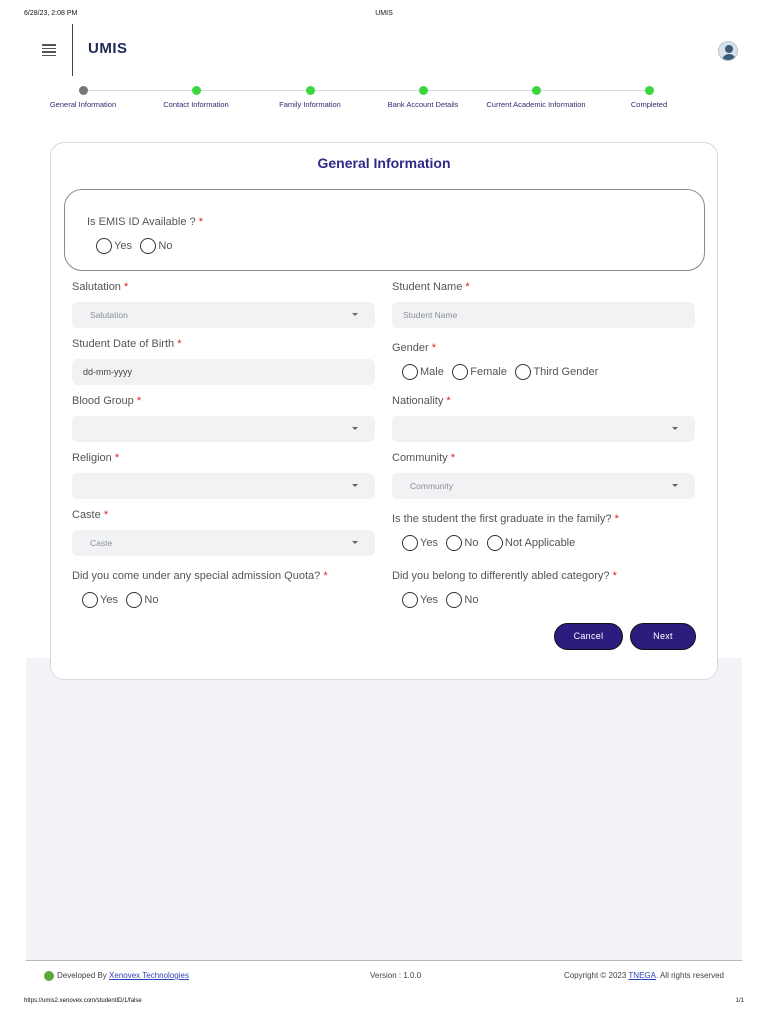  I want to click on gender-label: Gender *, so click(414, 348).